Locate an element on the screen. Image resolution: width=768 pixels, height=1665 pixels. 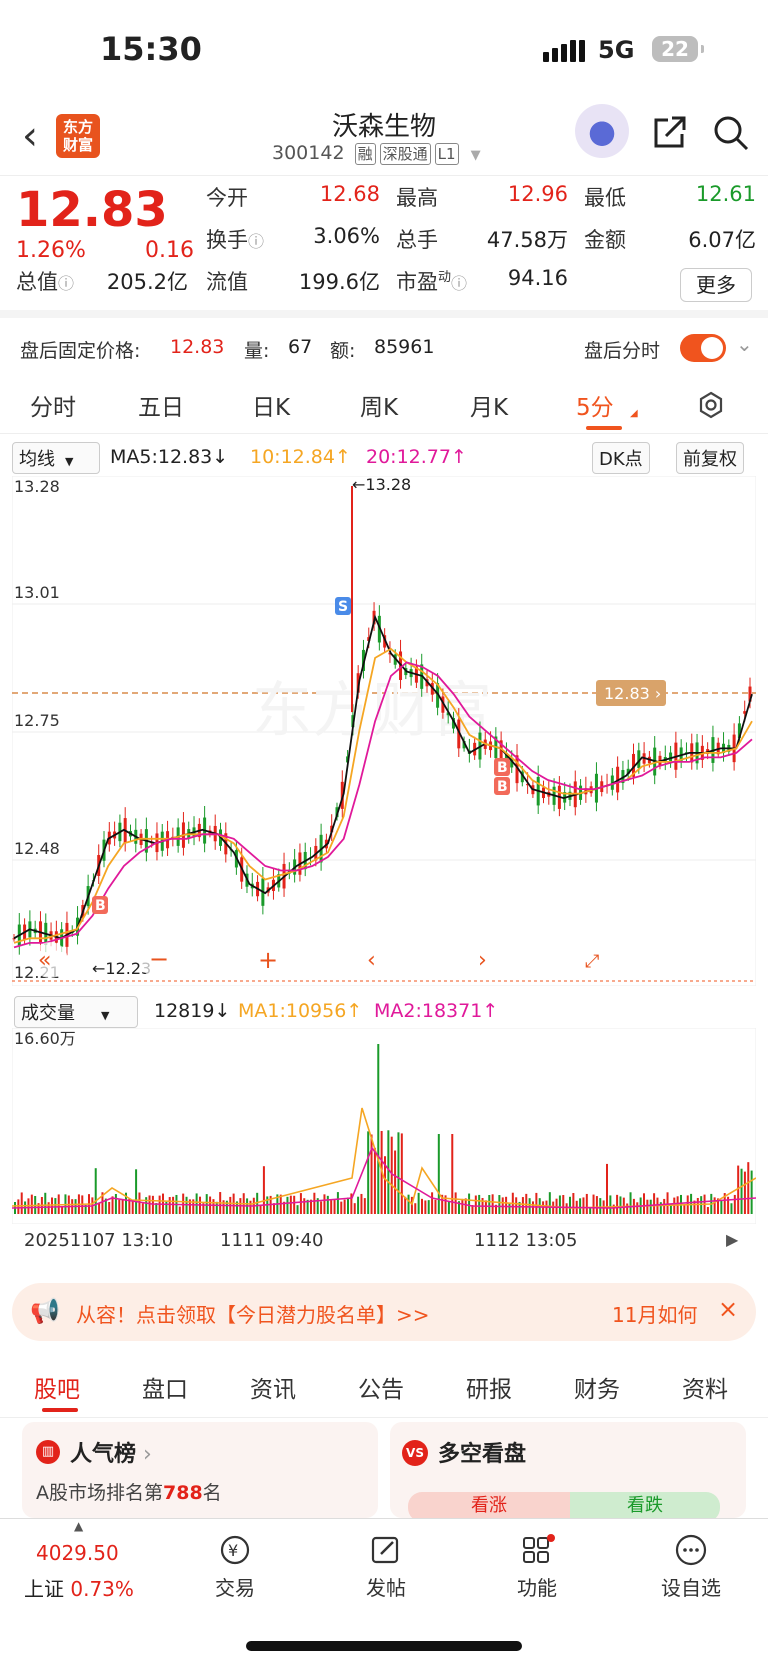
tab-finance: 财务 is located at coordinates (597, 1387).